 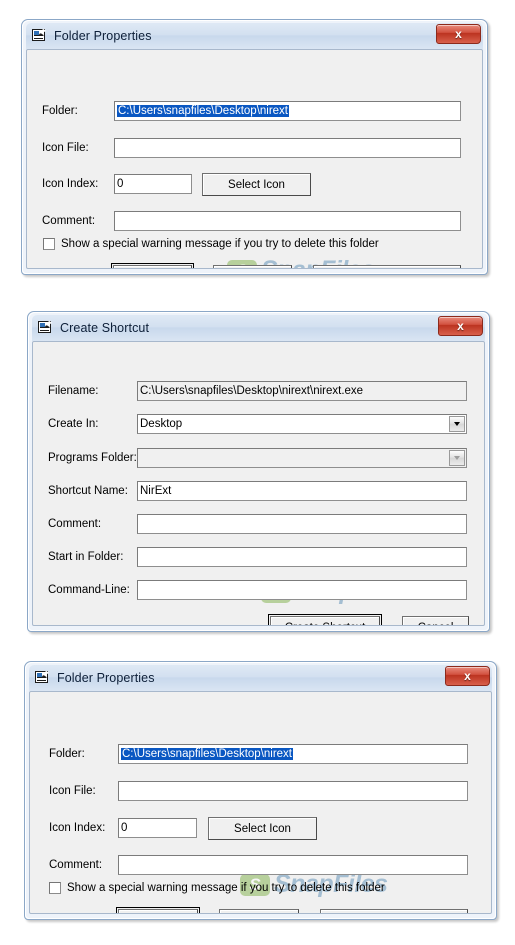 I want to click on shortcut-name-value: NirExt, so click(x=156, y=491).